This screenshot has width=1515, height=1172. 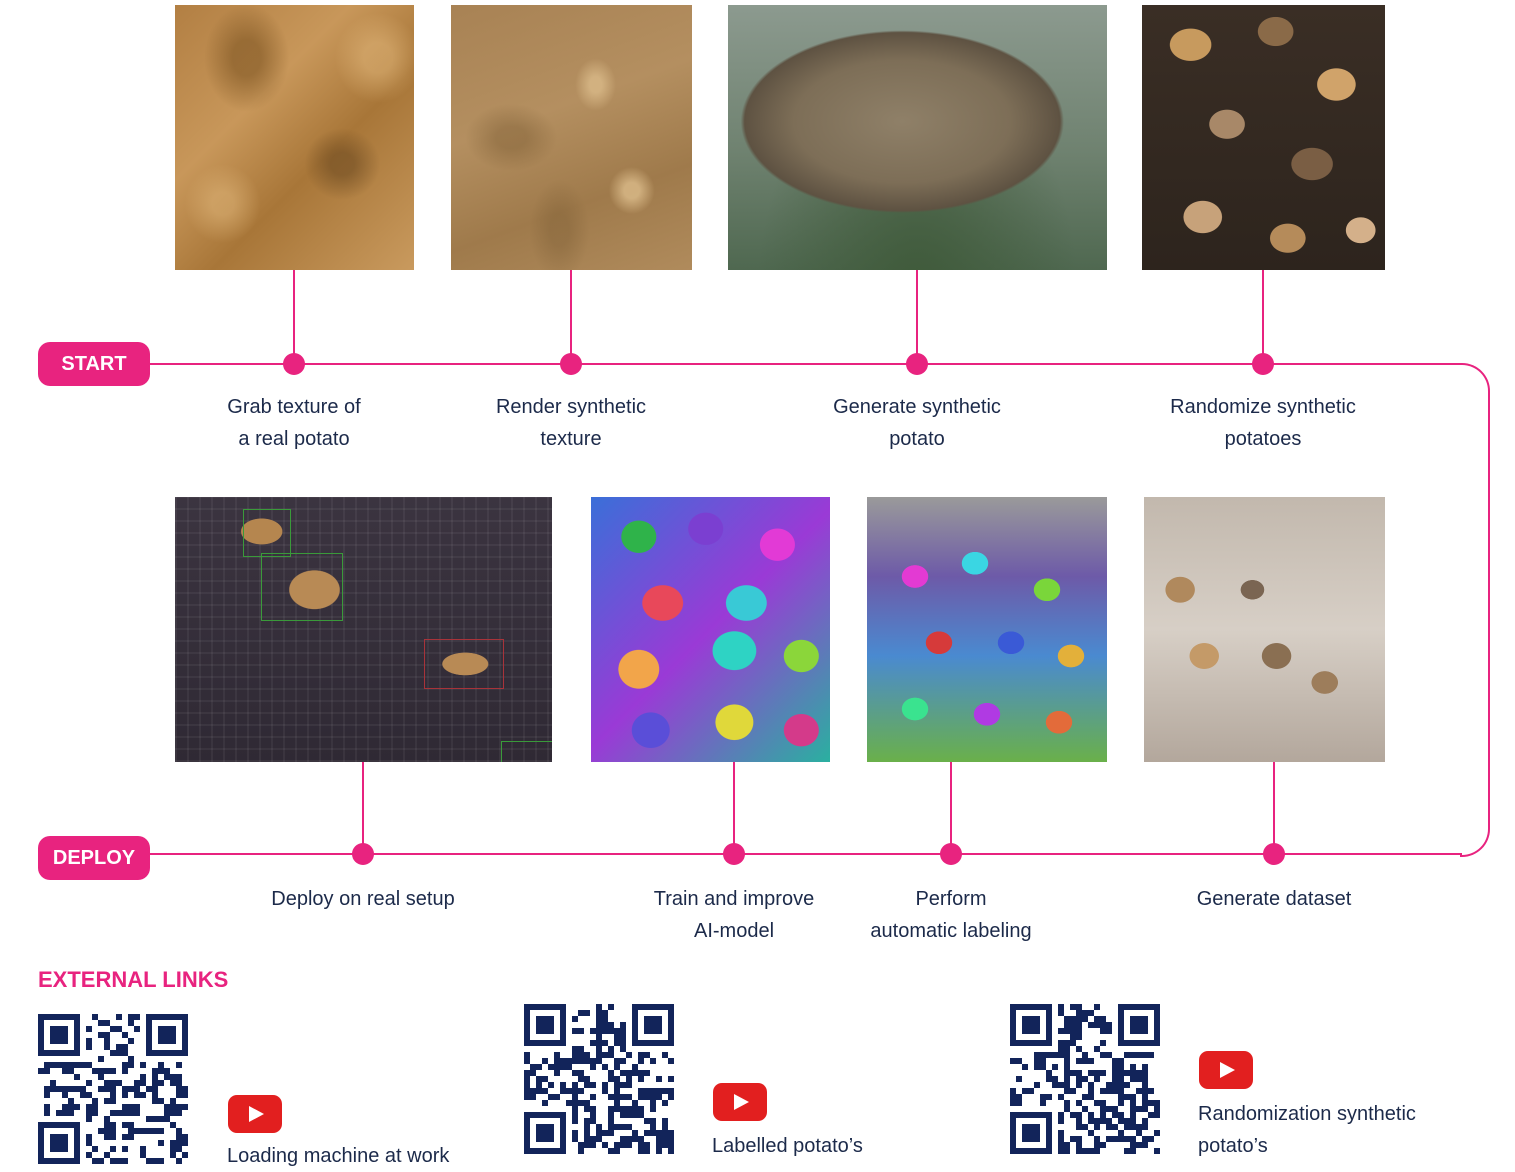 What do you see at coordinates (1274, 899) in the screenshot?
I see `step-caption: Generate dataset` at bounding box center [1274, 899].